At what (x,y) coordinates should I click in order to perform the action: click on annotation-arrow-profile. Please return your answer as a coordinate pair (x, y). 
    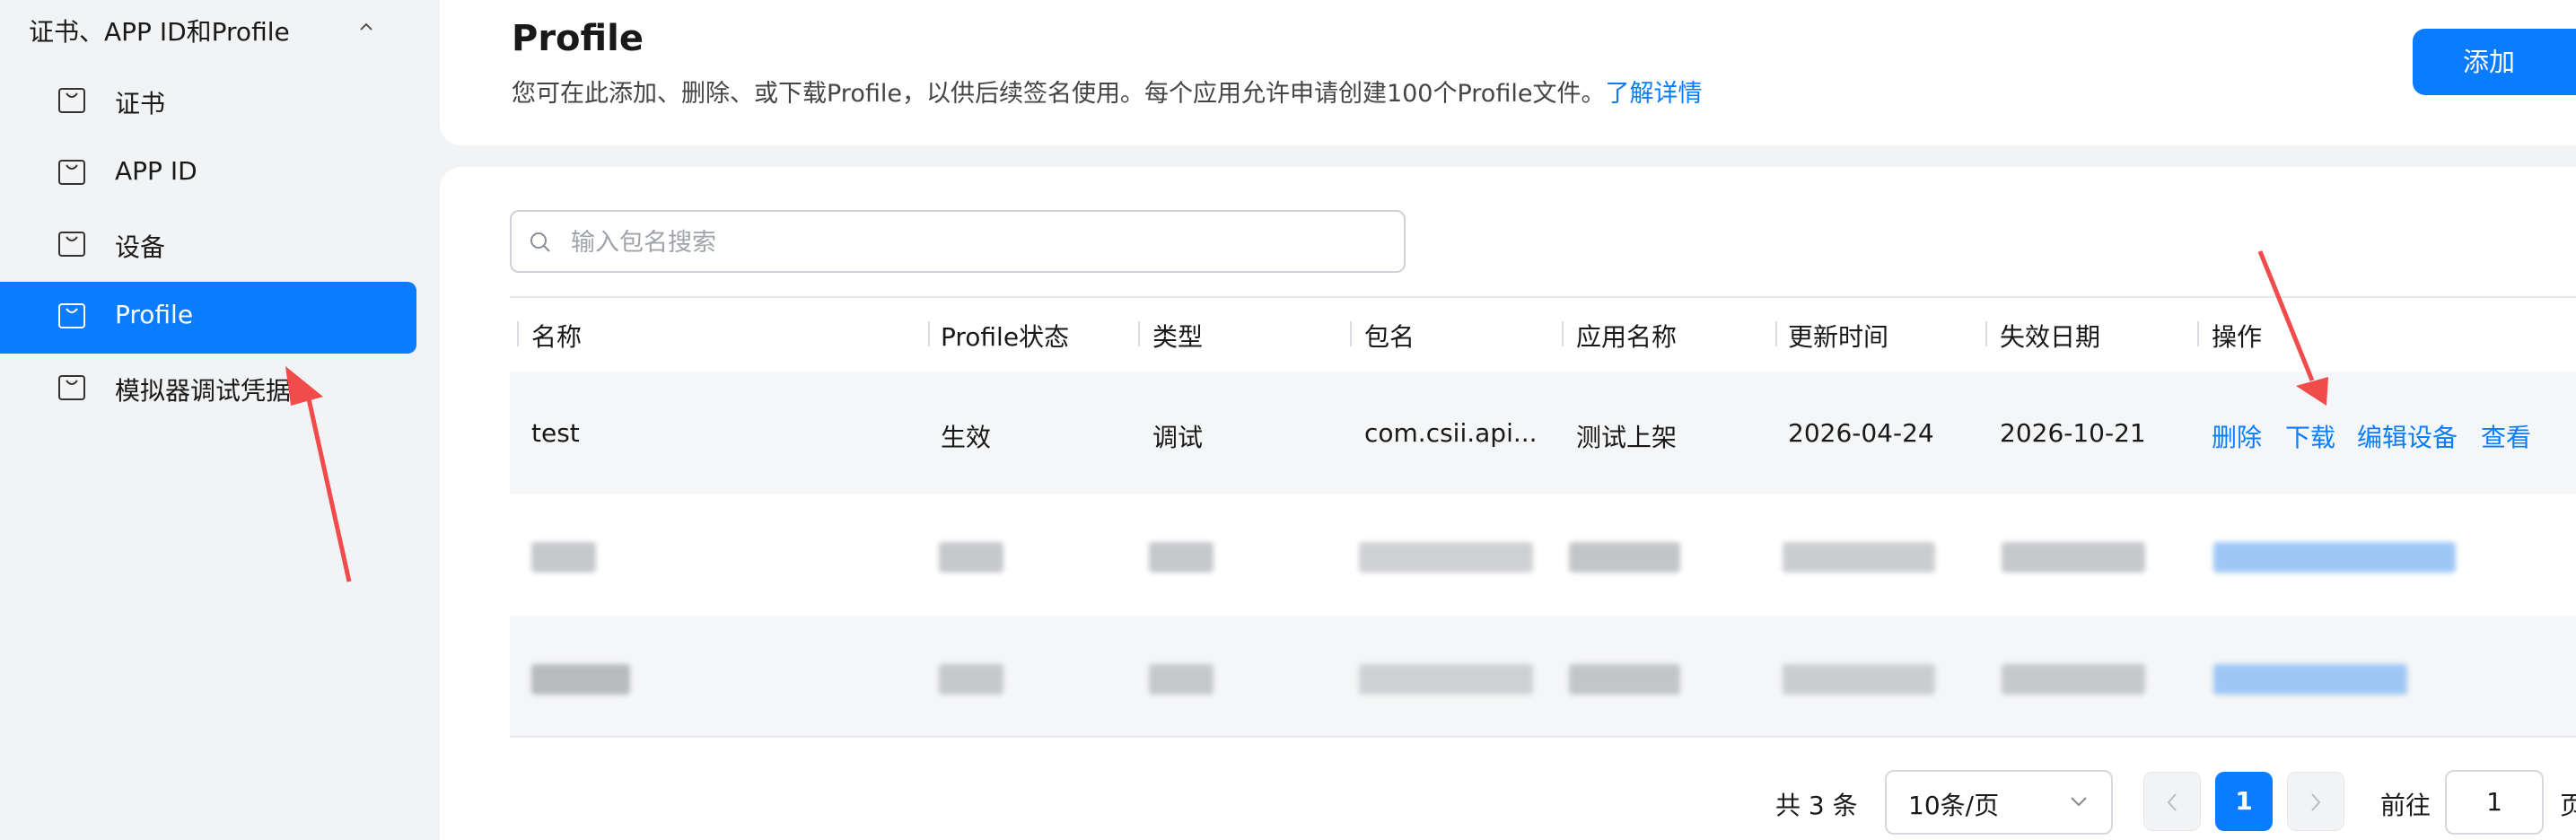
    Looking at the image, I should click on (318, 474).